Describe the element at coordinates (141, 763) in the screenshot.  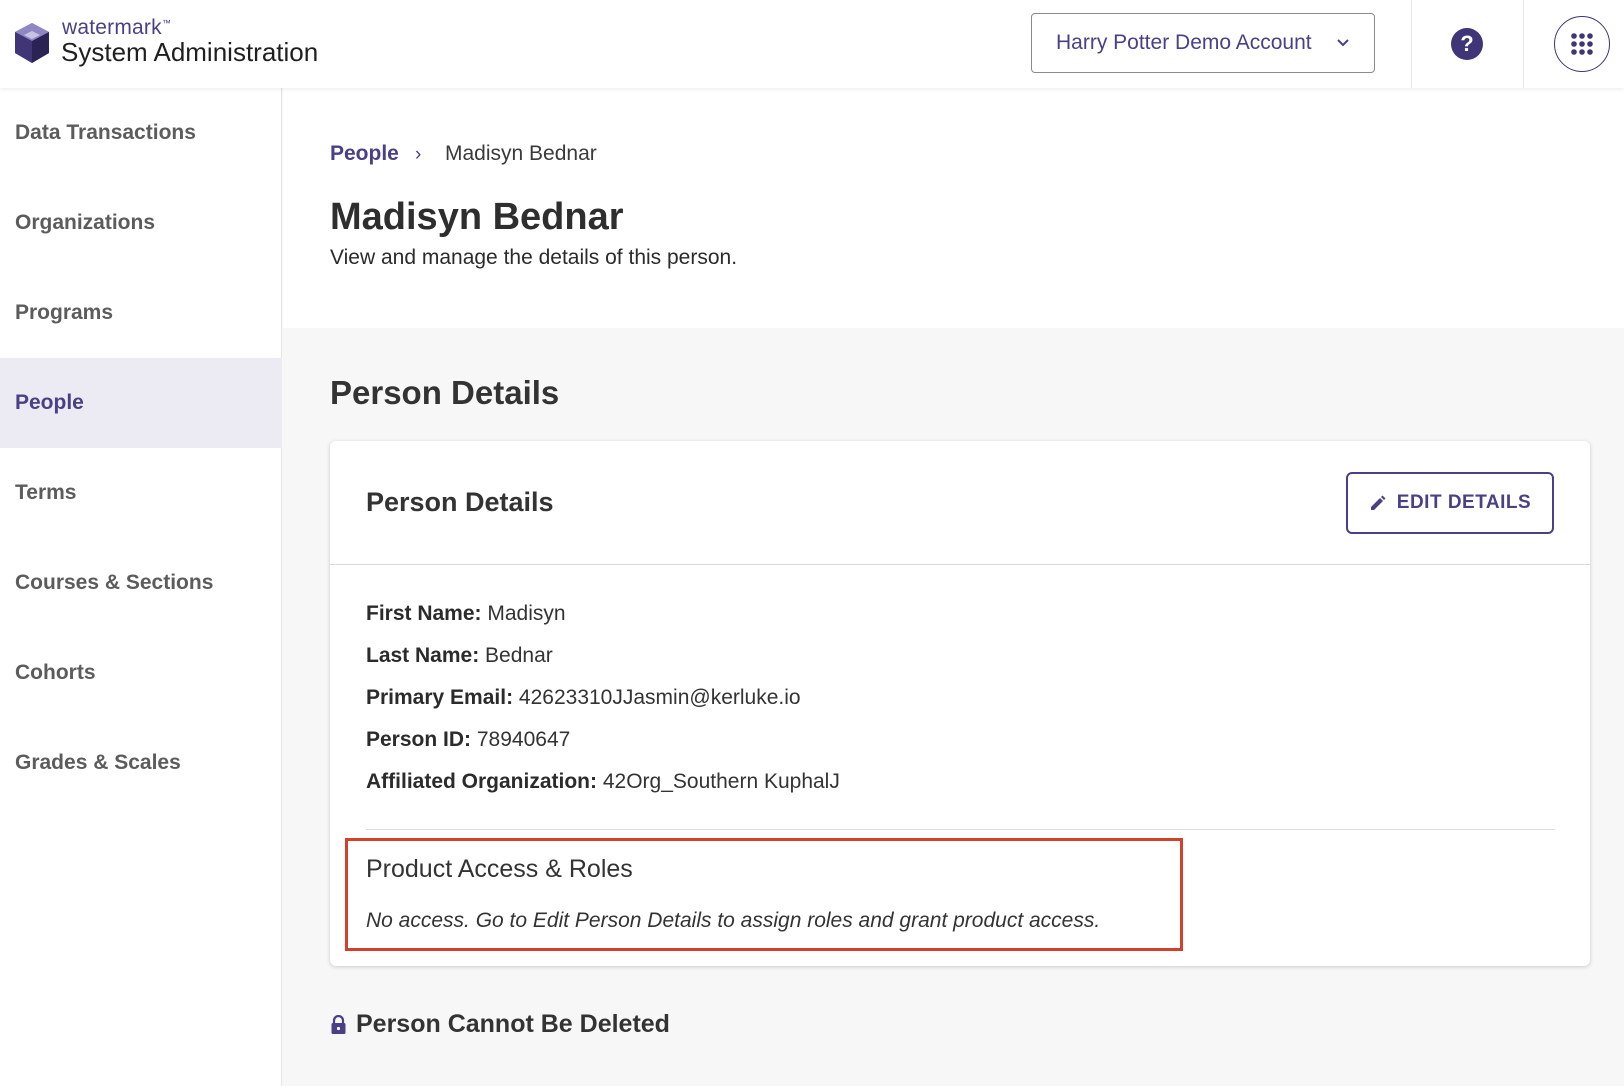
I see `sidebar-item-grades-scales: Grades & Scales` at that location.